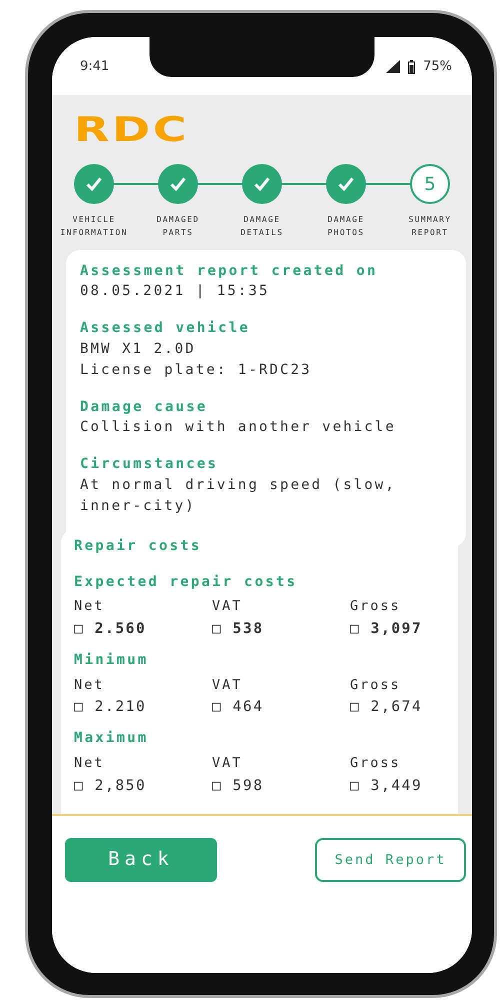 The image size is (500, 1000). What do you see at coordinates (238, 428) in the screenshot?
I see `section-text: Collision with another vehicle` at bounding box center [238, 428].